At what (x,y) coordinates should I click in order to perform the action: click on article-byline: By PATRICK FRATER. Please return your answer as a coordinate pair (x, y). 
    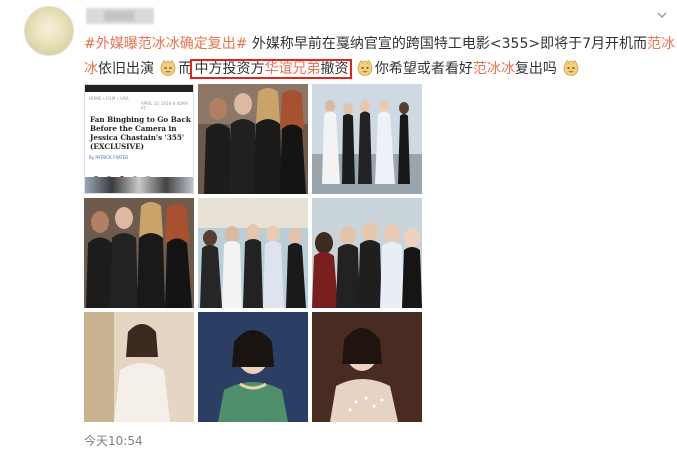
    Looking at the image, I should click on (109, 157).